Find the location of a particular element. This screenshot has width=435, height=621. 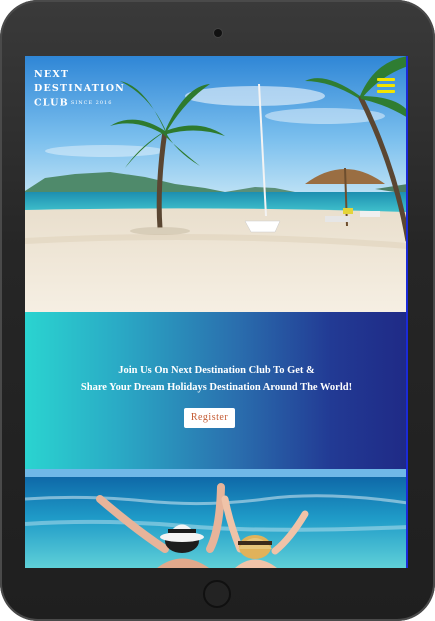

travelers-photo is located at coordinates (215, 518).